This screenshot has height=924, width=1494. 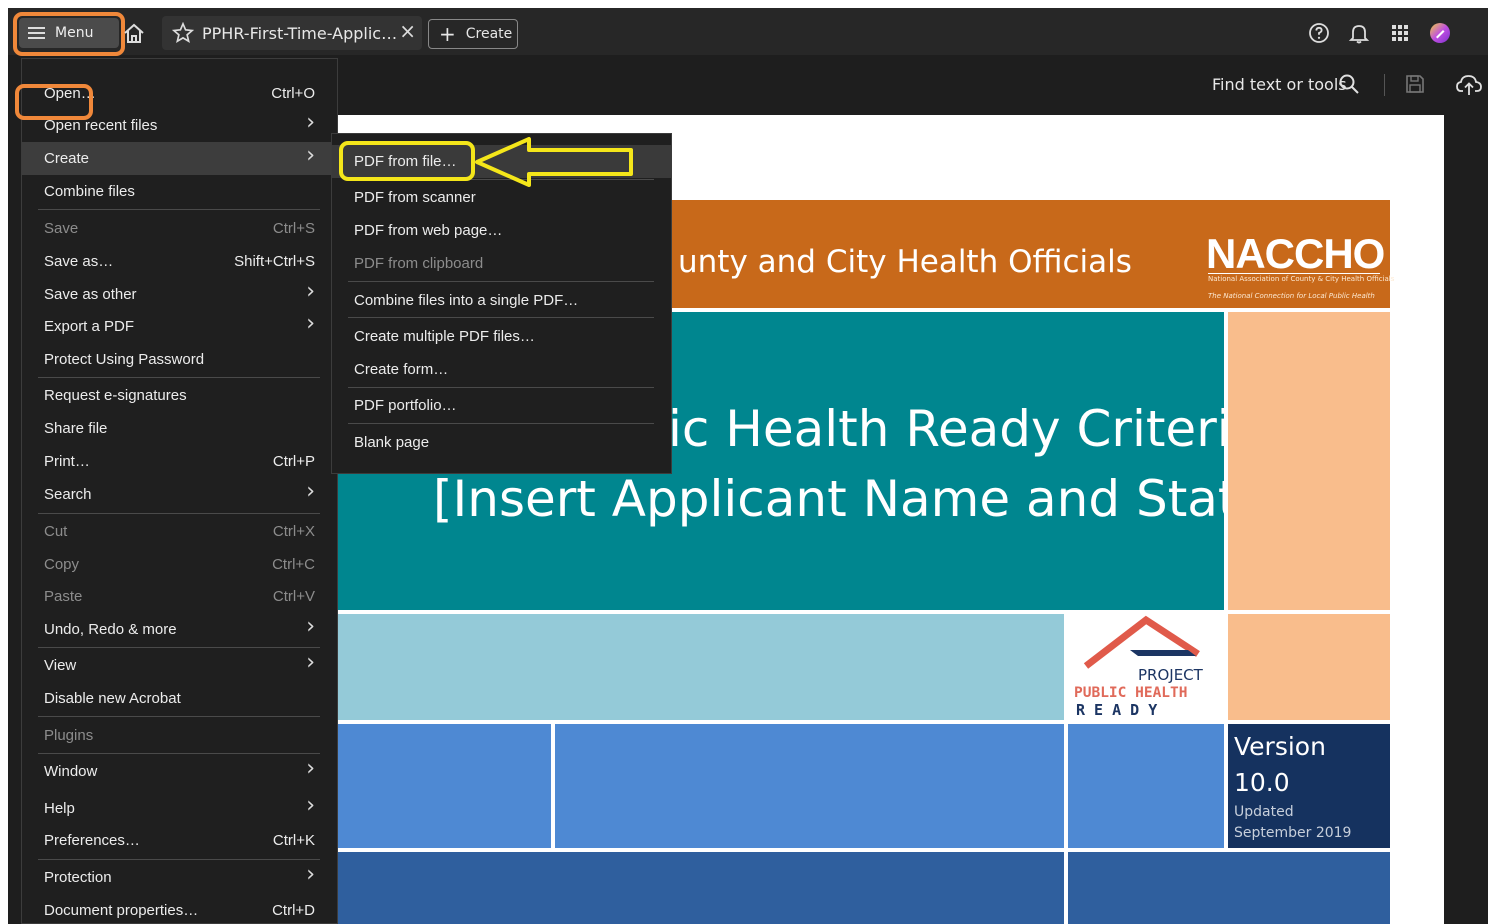 What do you see at coordinates (501, 442) in the screenshot?
I see `submenu-item-blank-page: Blank page` at bounding box center [501, 442].